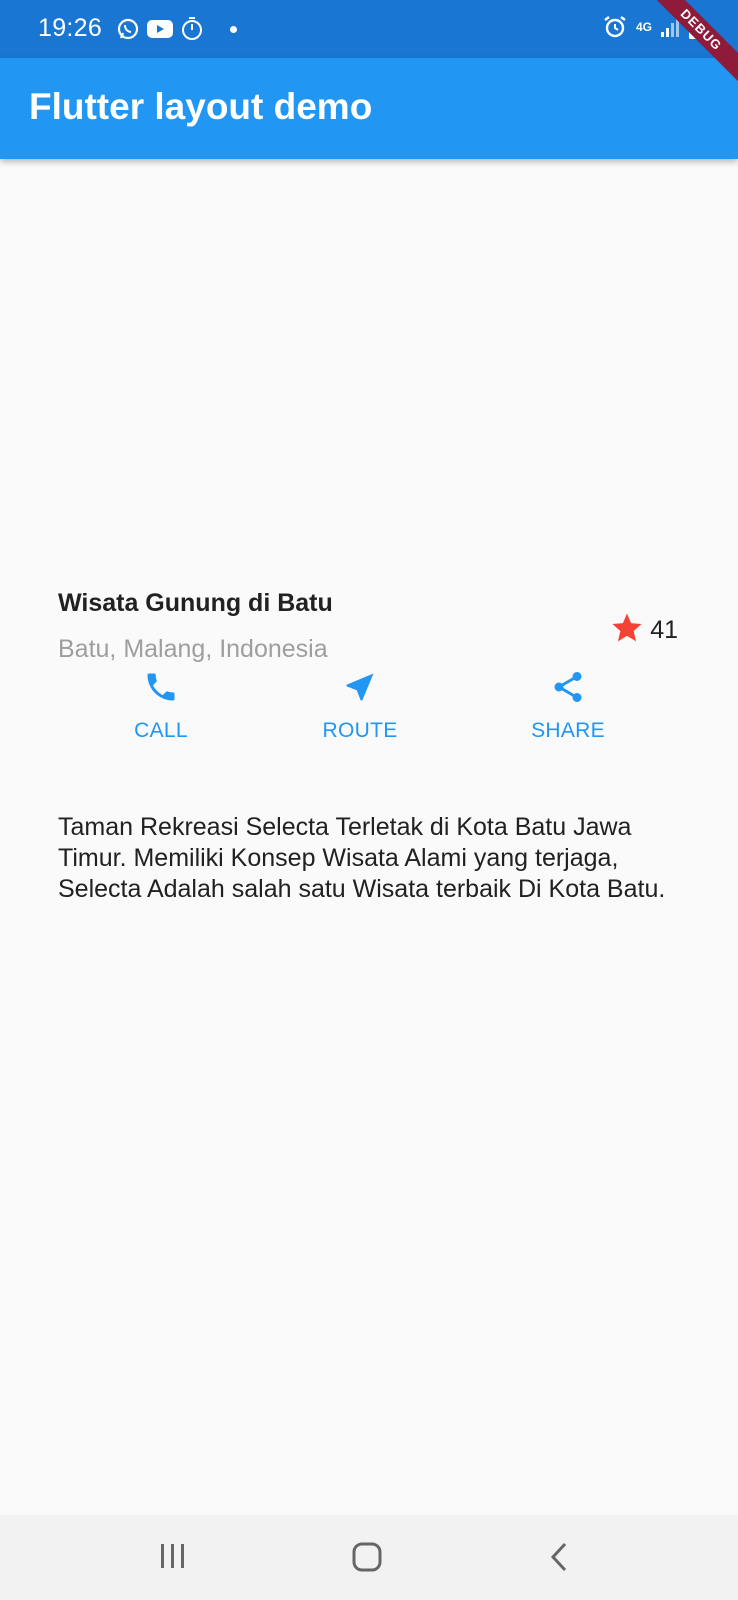 The image size is (738, 1600). Describe the element at coordinates (128, 29) in the screenshot. I see `whatsapp-icon` at that location.